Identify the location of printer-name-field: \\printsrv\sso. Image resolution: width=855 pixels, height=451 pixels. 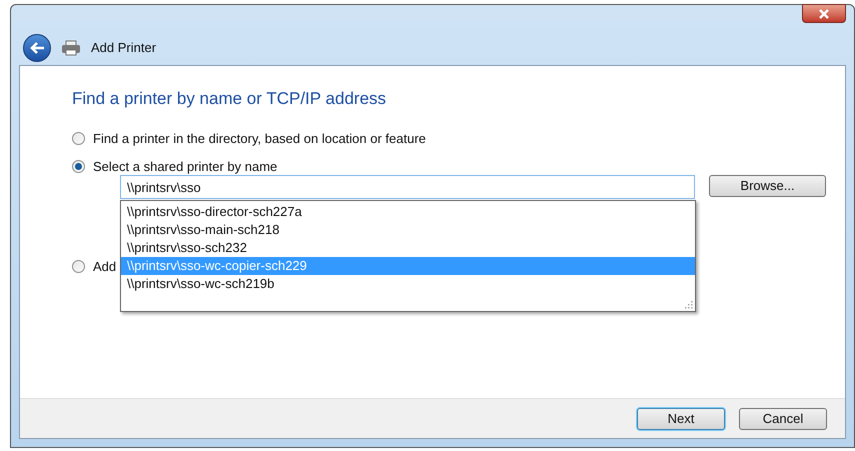
(407, 187).